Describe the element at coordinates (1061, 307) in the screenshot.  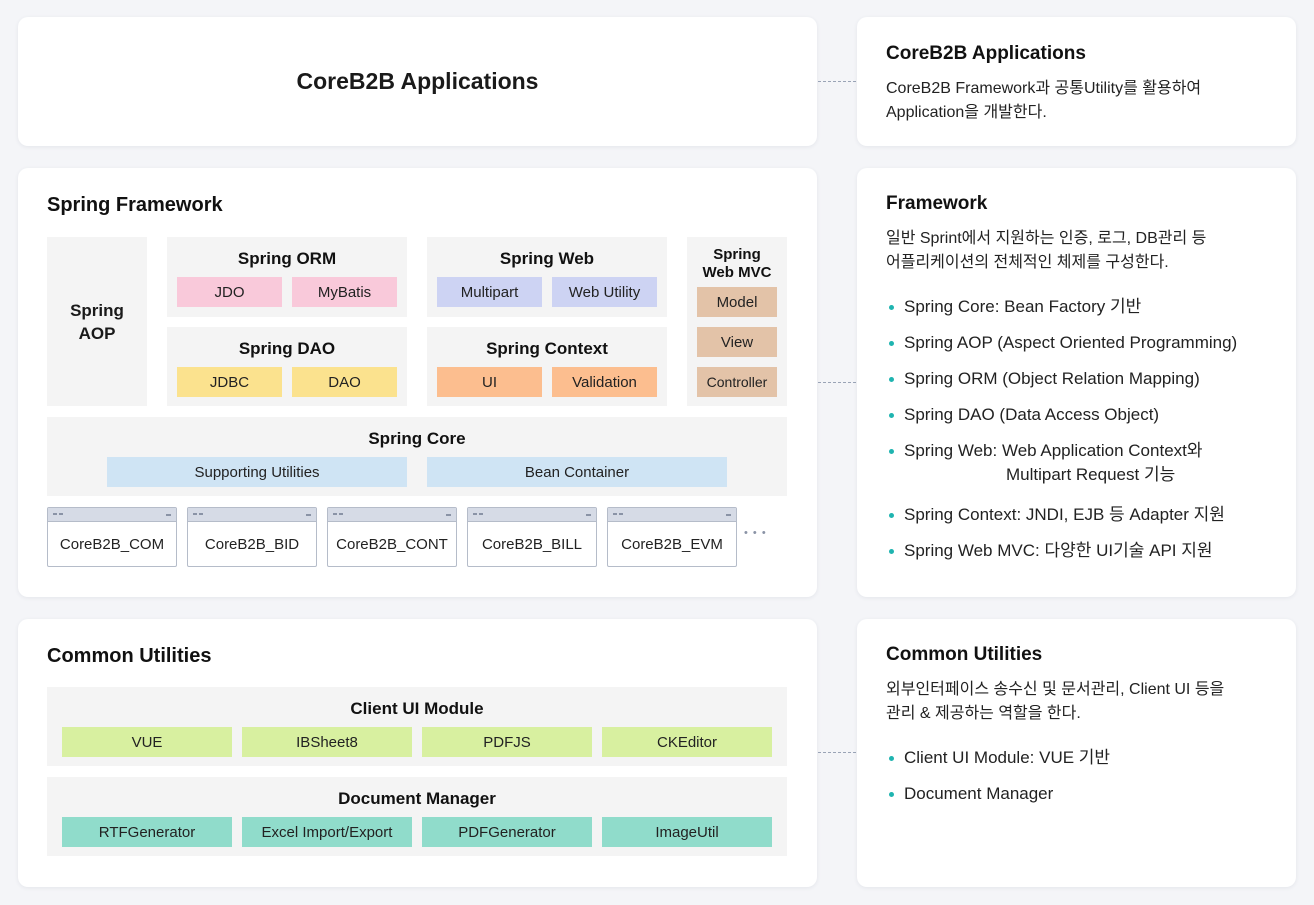
I see `list-item: Spring Core: Bean Factory 기반` at that location.